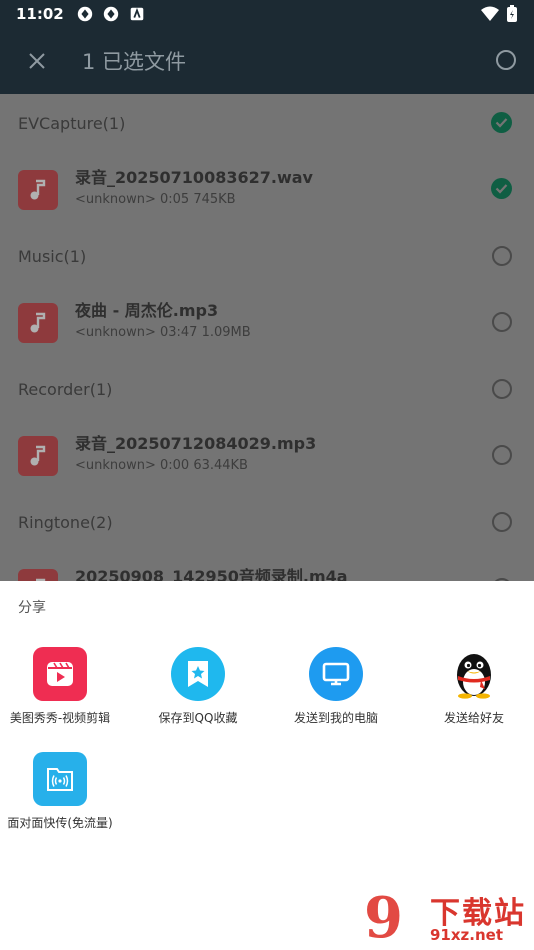 The width and height of the screenshot is (534, 950). I want to click on file-row: 20250908_142950音频录制.m4a, so click(267, 566).